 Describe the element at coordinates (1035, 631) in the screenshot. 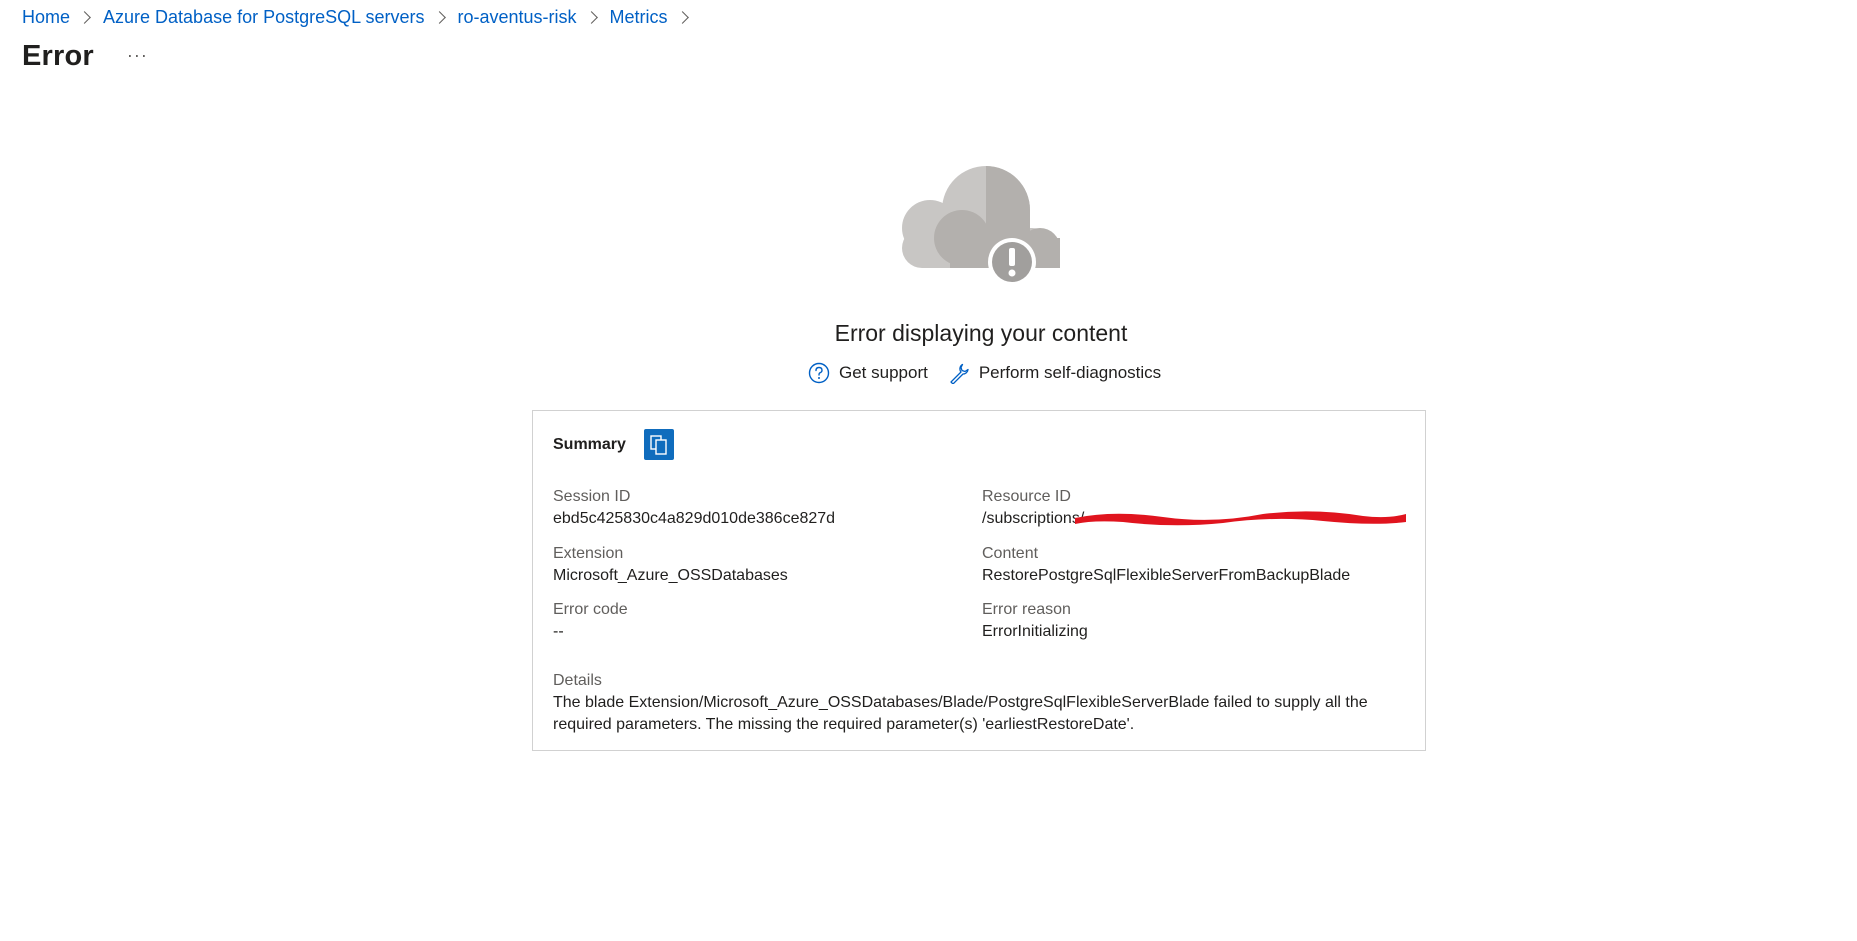

I see `error-reason-value: ErrorInitializing` at that location.